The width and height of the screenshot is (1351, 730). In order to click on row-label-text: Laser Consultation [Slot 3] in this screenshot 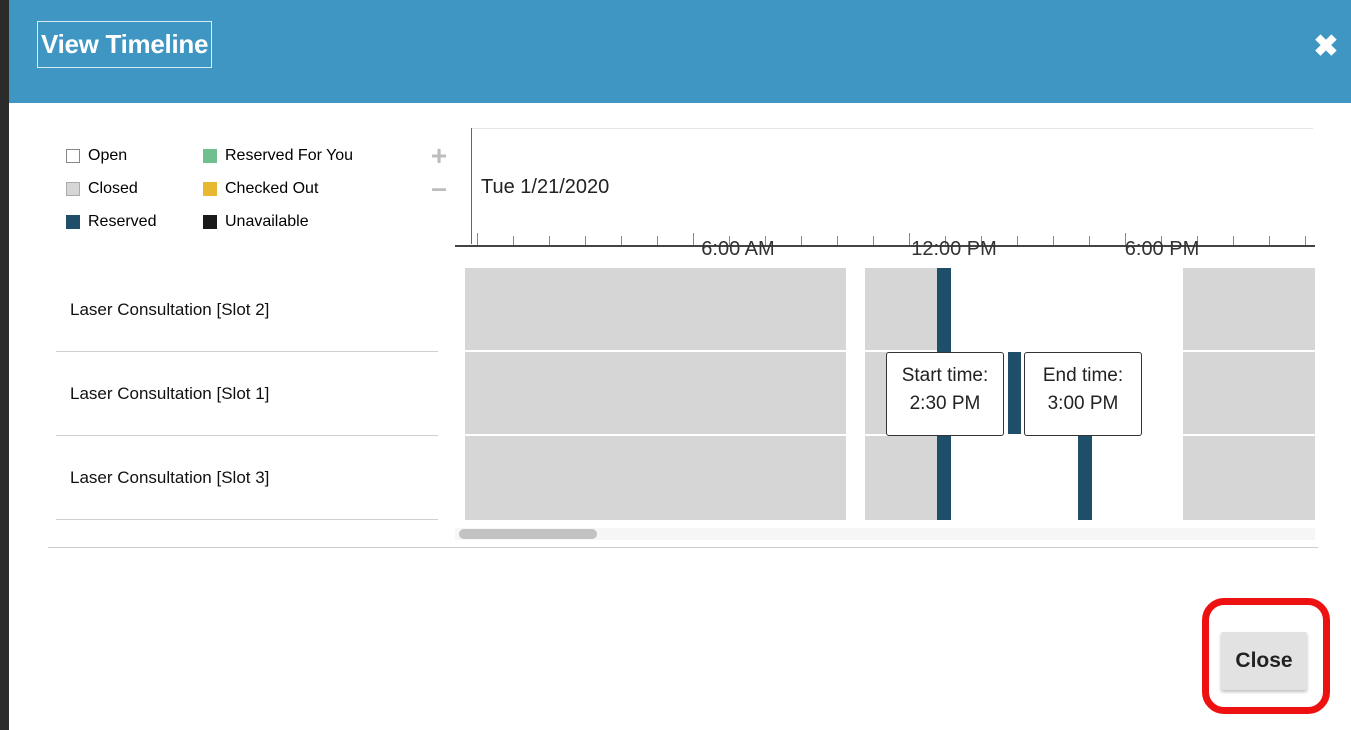, I will do `click(170, 477)`.